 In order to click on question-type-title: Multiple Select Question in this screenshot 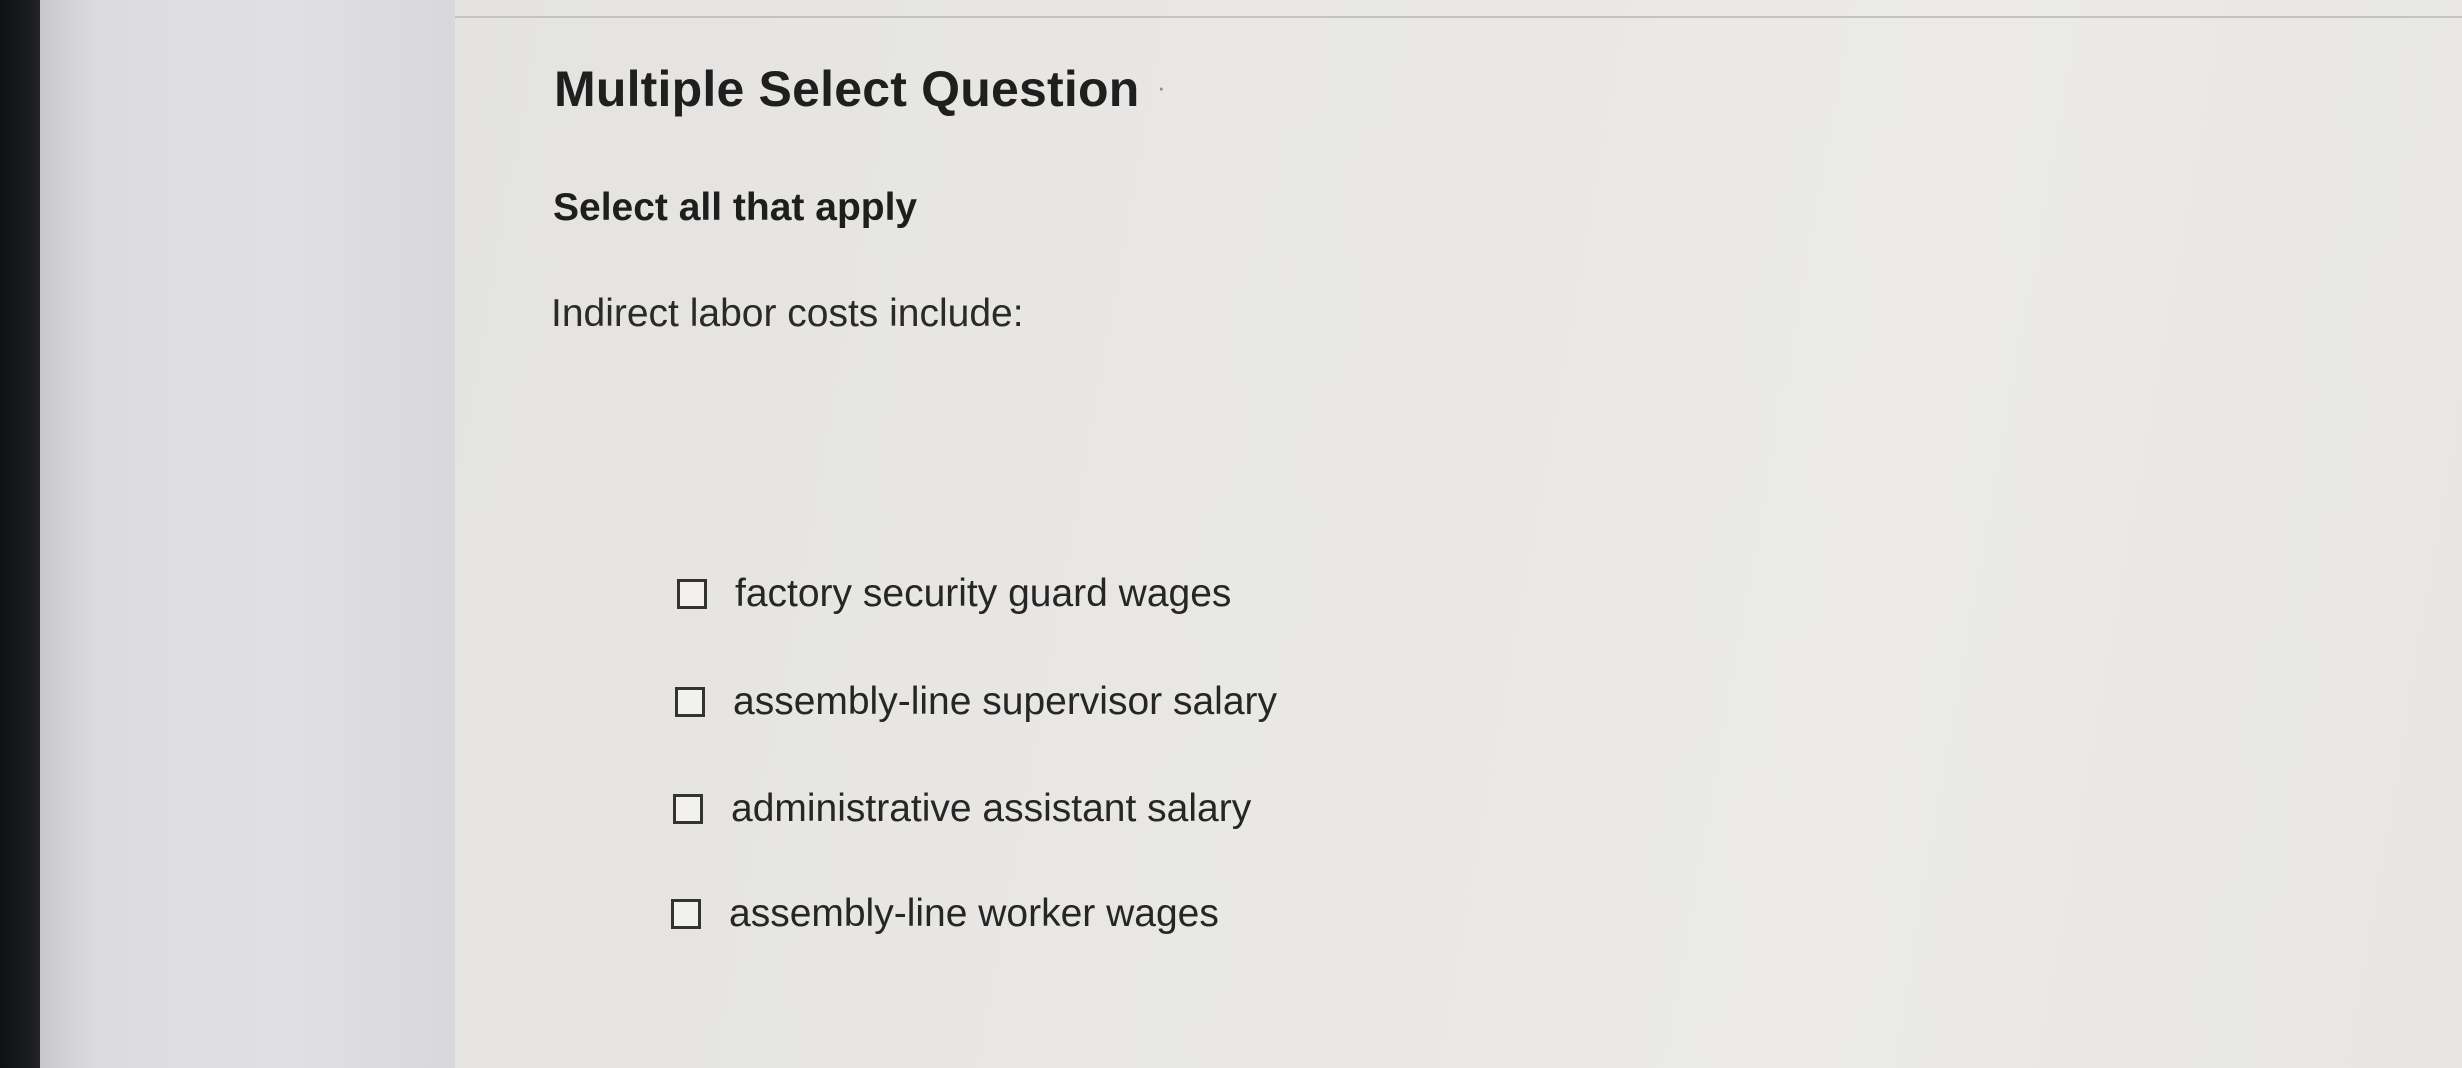, I will do `click(847, 89)`.